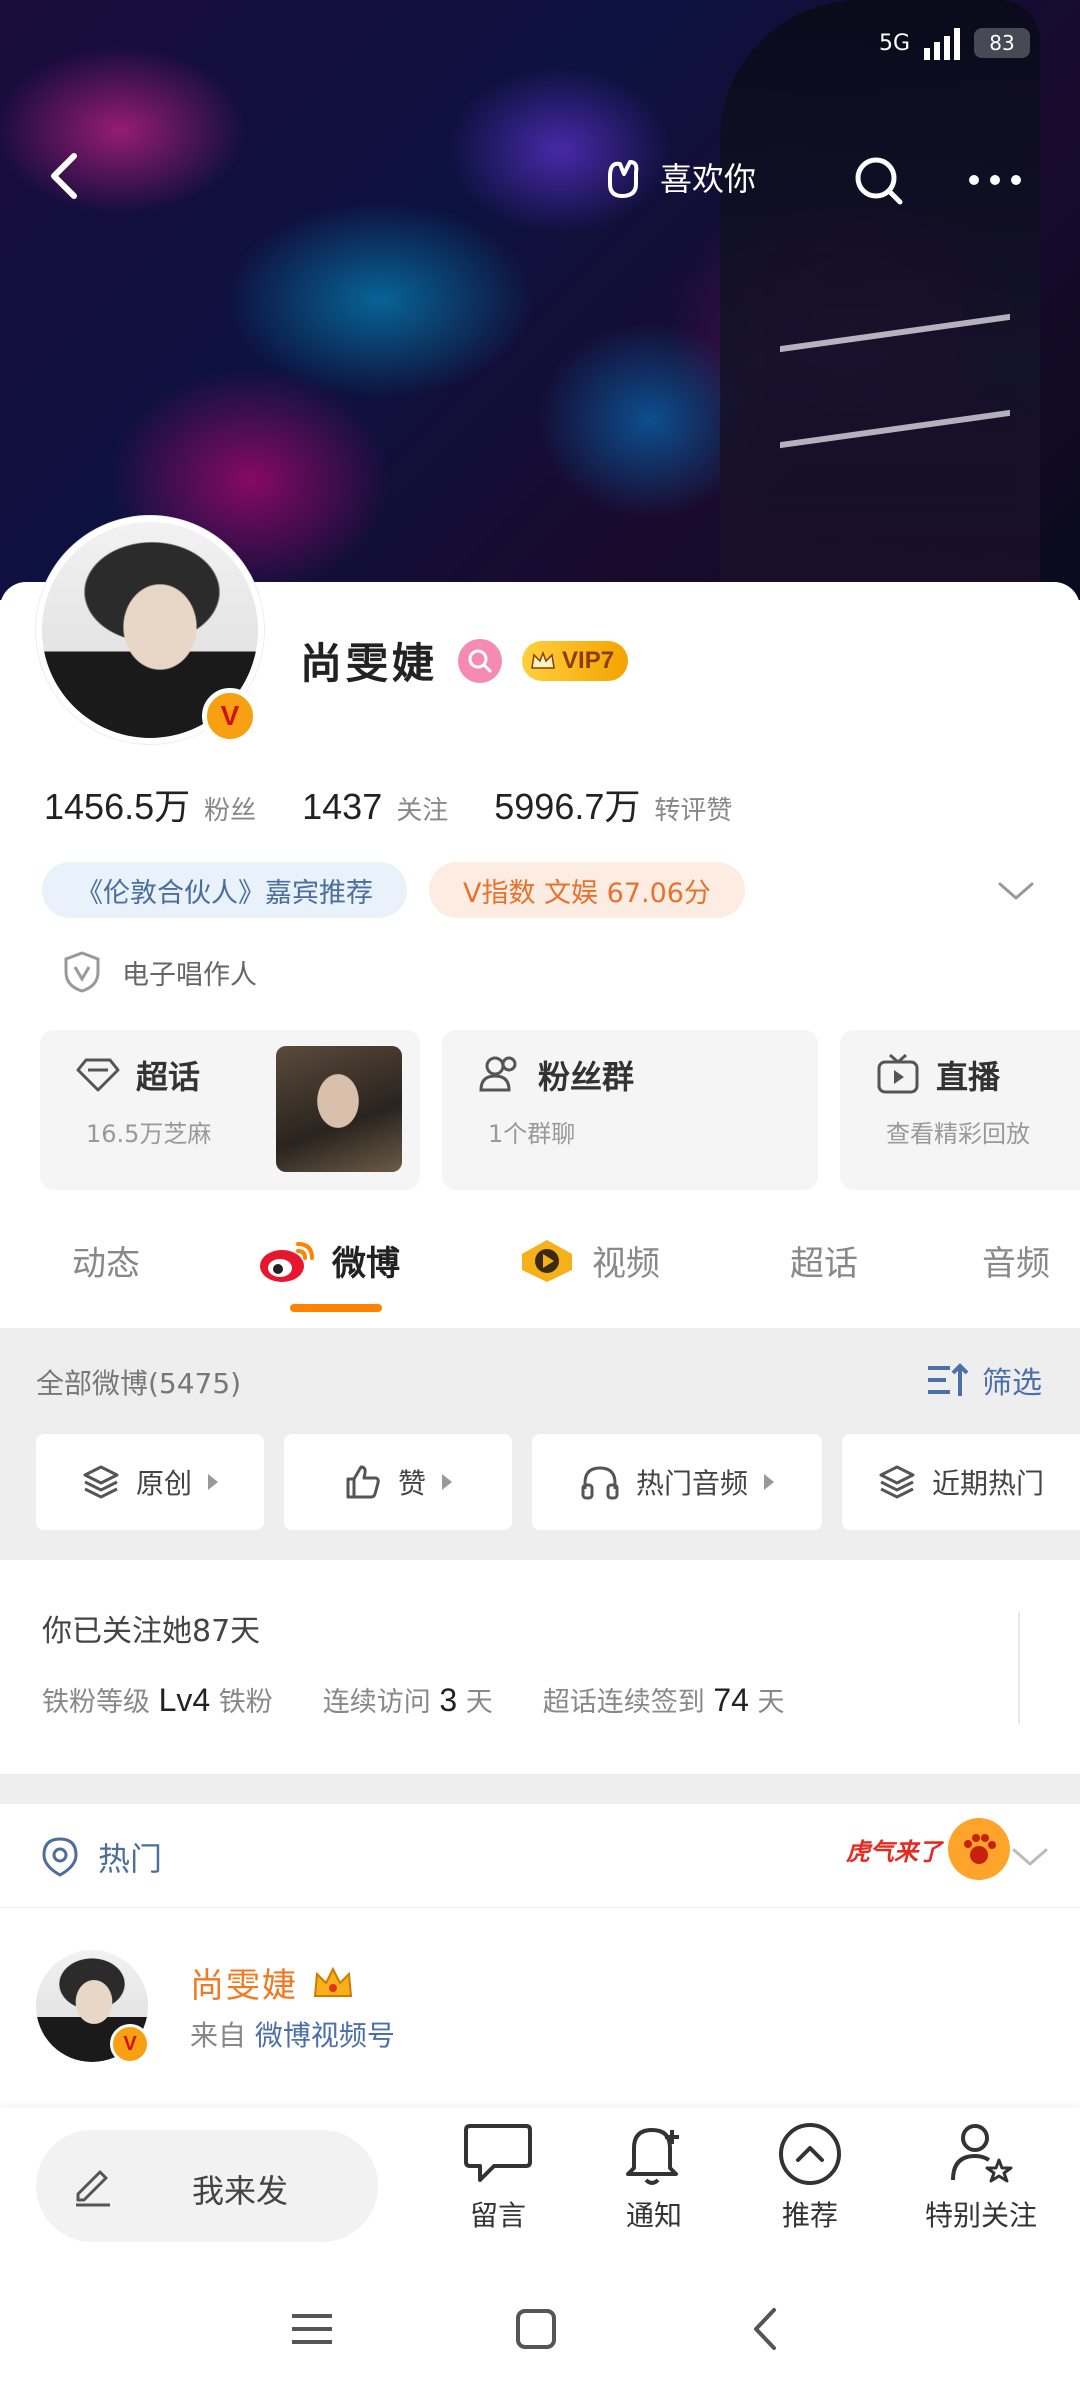 The width and height of the screenshot is (1080, 2400). What do you see at coordinates (766, 2329) in the screenshot?
I see `back-nav-icon` at bounding box center [766, 2329].